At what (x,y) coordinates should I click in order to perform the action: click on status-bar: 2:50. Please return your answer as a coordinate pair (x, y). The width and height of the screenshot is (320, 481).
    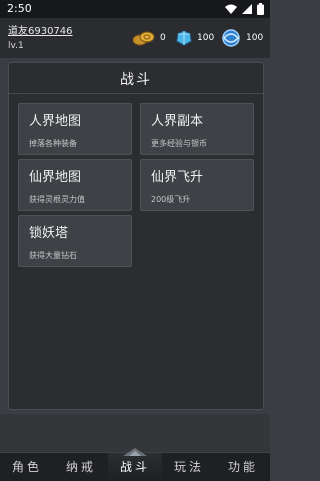
    Looking at the image, I should click on (135, 9).